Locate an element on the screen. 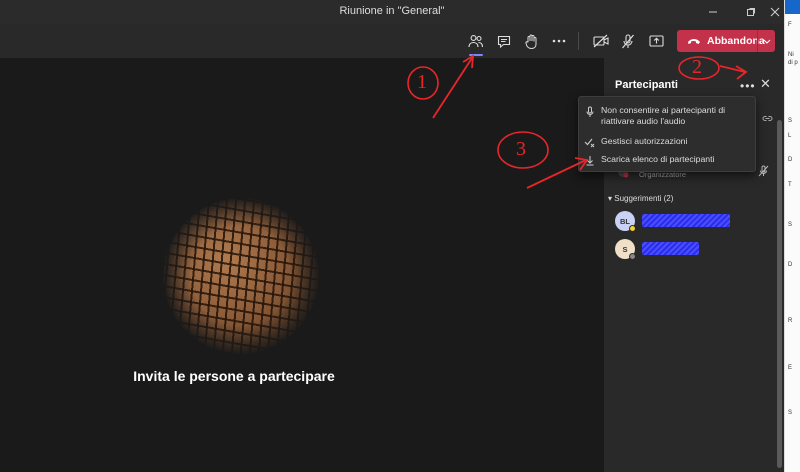  strip-text: T is located at coordinates (790, 185).